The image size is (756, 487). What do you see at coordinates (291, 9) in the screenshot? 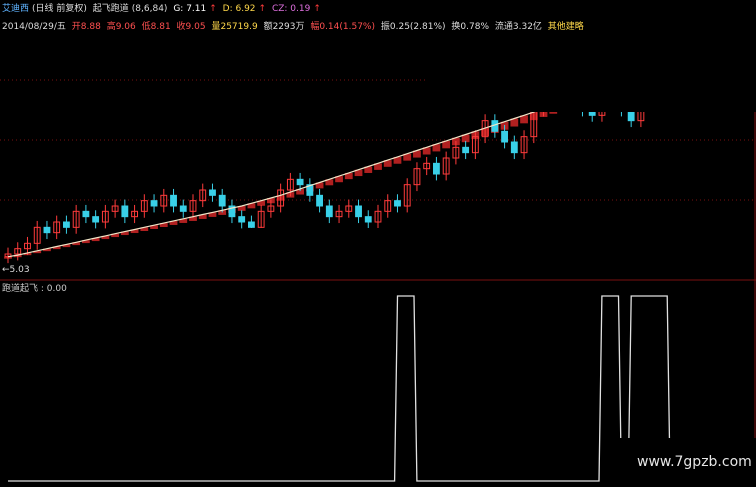
I see `cz-value: CZ: 0.19` at bounding box center [291, 9].